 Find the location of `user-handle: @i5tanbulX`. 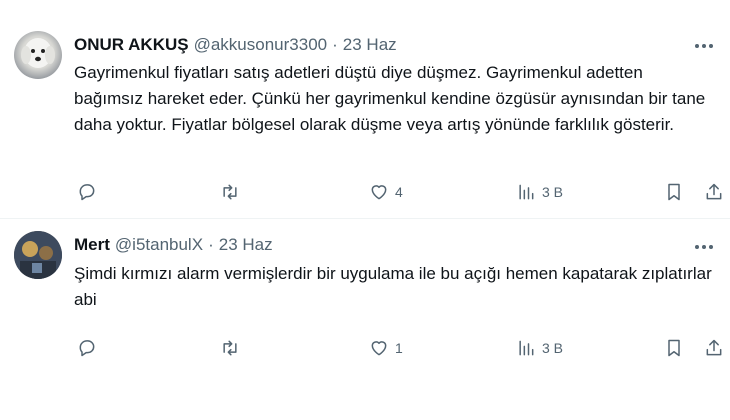

user-handle: @i5tanbulX is located at coordinates (159, 245).